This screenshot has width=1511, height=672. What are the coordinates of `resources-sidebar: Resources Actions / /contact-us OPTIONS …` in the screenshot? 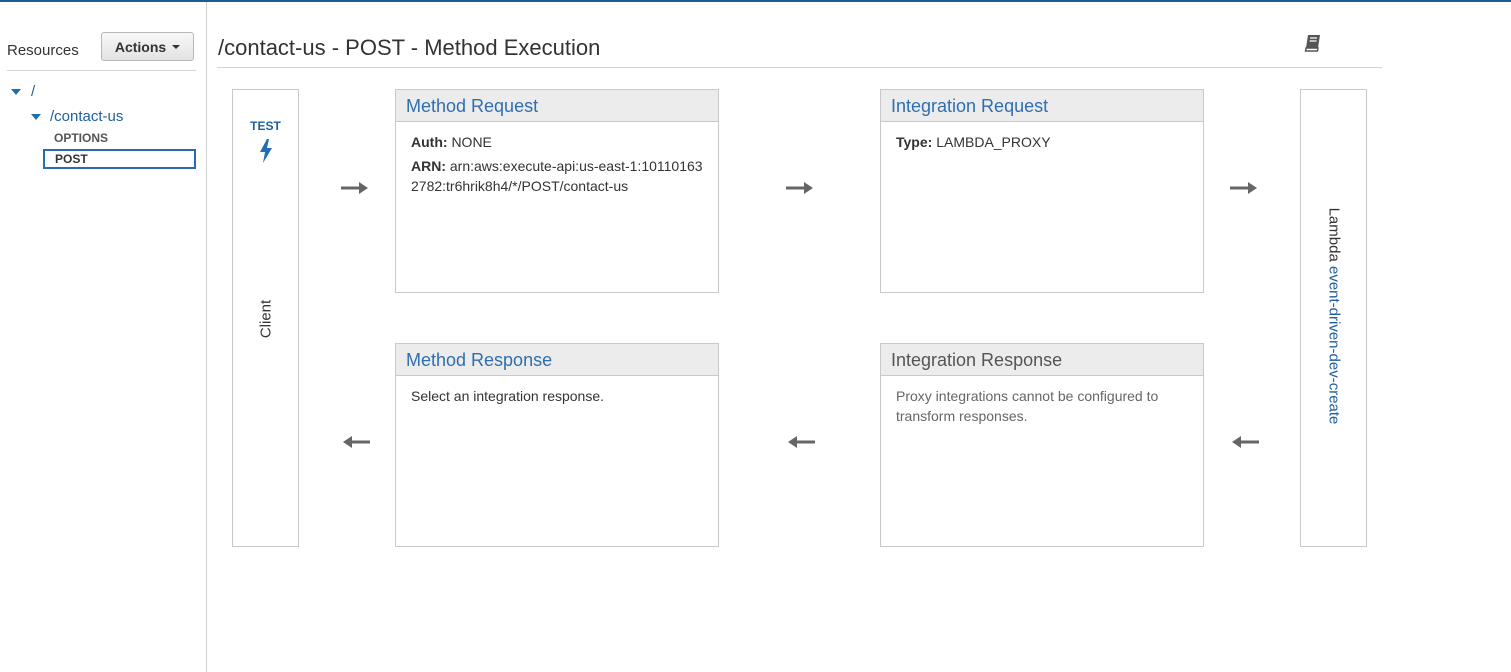 It's located at (103, 337).